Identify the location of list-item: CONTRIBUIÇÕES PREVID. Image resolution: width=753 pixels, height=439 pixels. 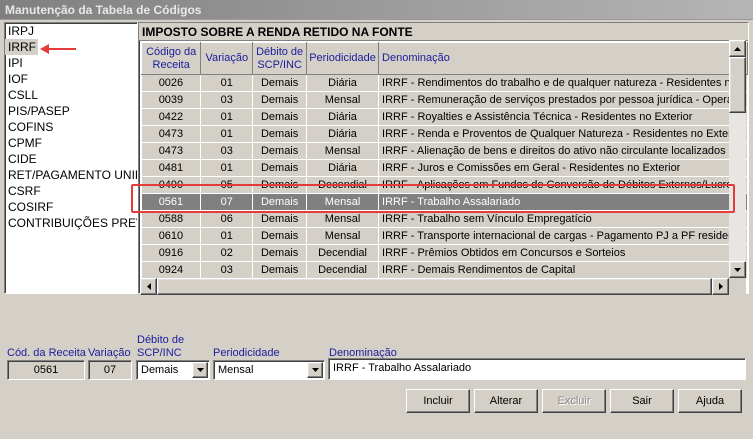
(71, 223).